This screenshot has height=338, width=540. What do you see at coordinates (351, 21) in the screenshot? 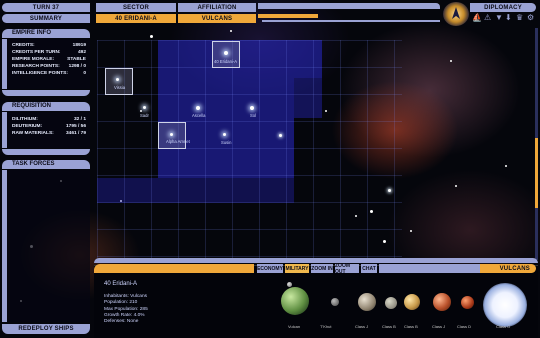
I see `top-bar-line` at bounding box center [351, 21].